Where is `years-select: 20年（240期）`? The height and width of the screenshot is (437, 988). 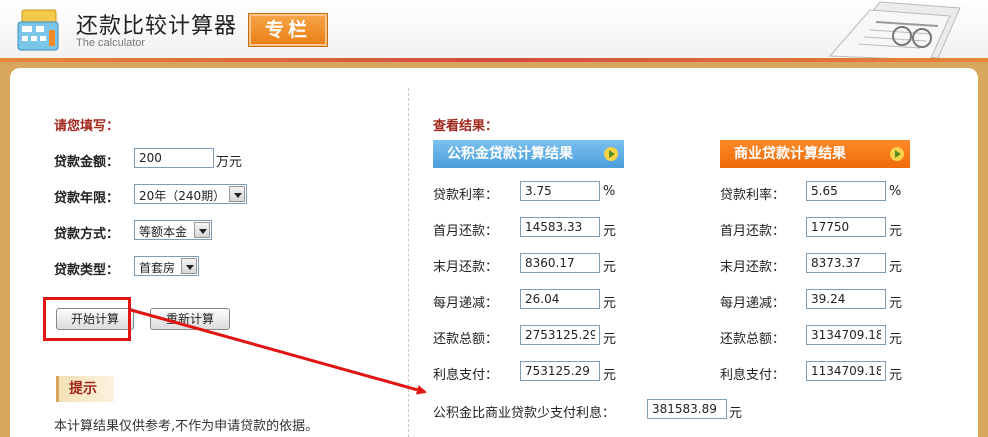
years-select: 20年（240期） is located at coordinates (190, 194).